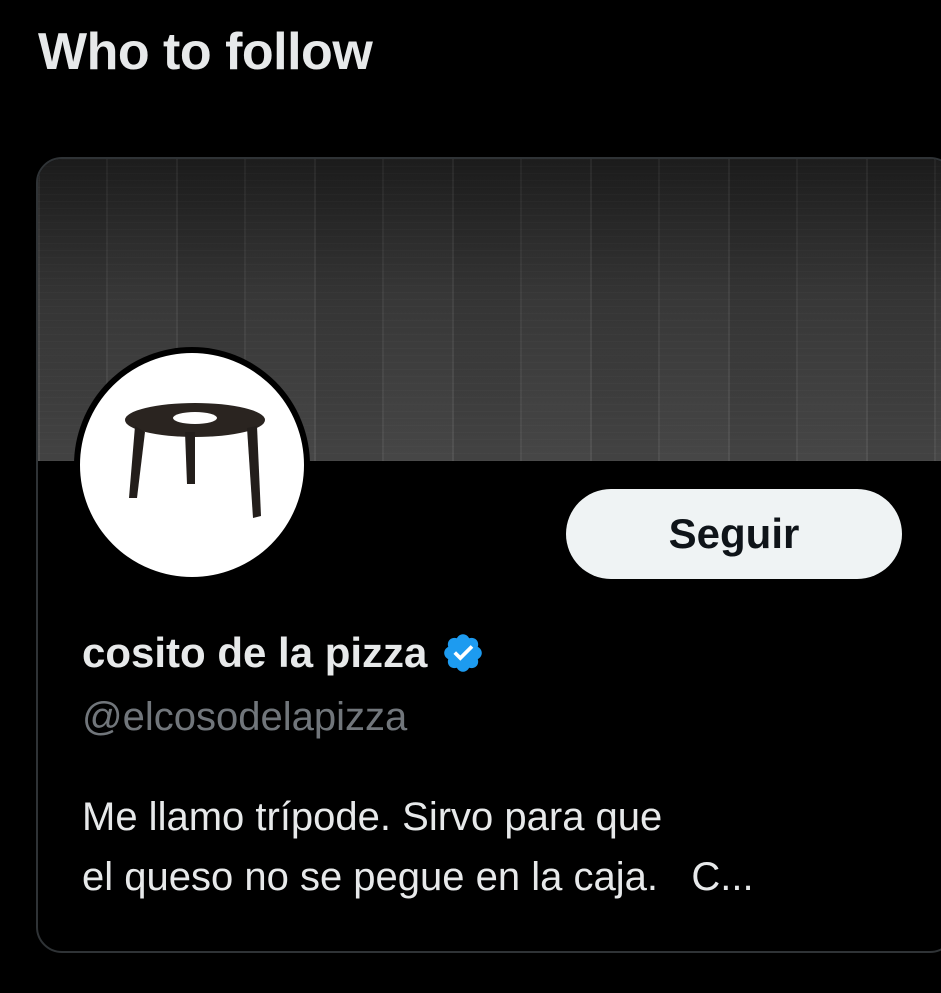  What do you see at coordinates (463, 653) in the screenshot?
I see `verified-badge-icon` at bounding box center [463, 653].